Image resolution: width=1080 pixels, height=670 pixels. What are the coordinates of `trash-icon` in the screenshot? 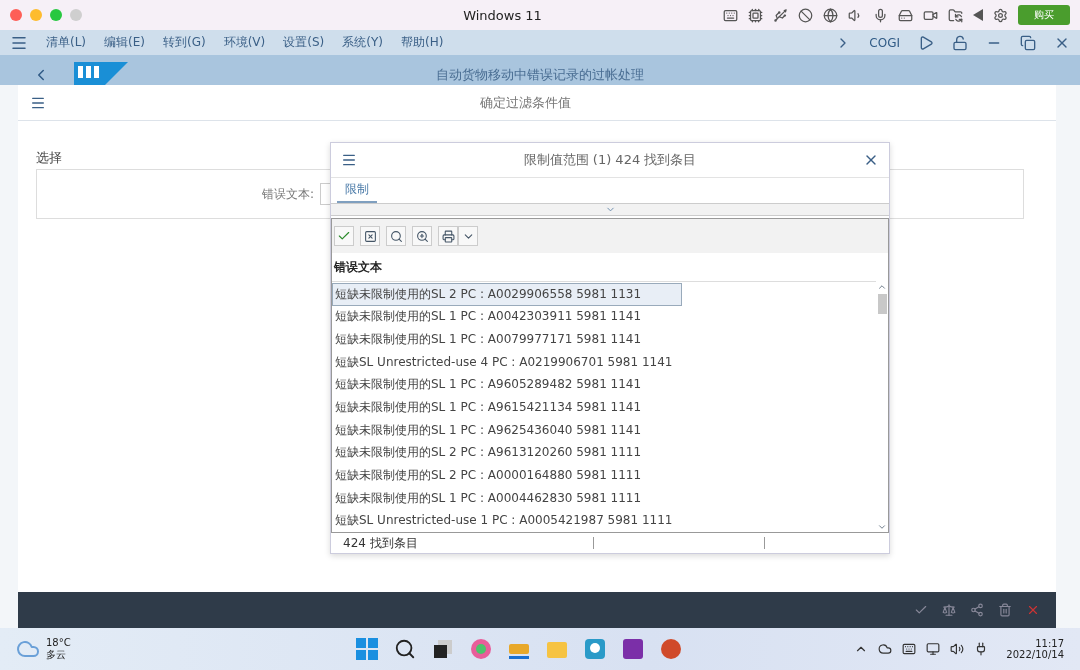 It's located at (1005, 610).